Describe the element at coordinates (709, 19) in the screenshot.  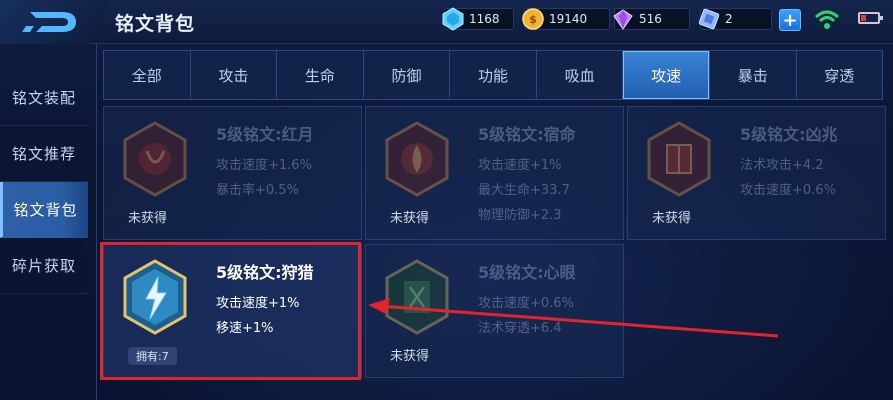
I see `ticket-icon` at that location.